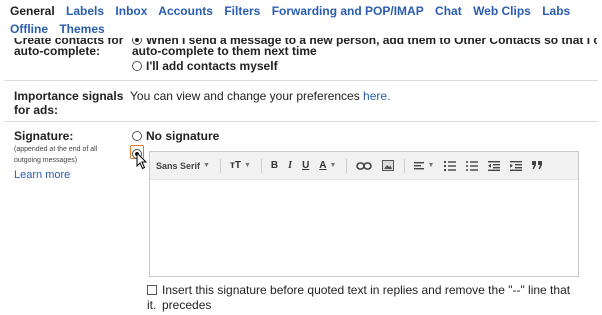  I want to click on quote-button, so click(537, 166).